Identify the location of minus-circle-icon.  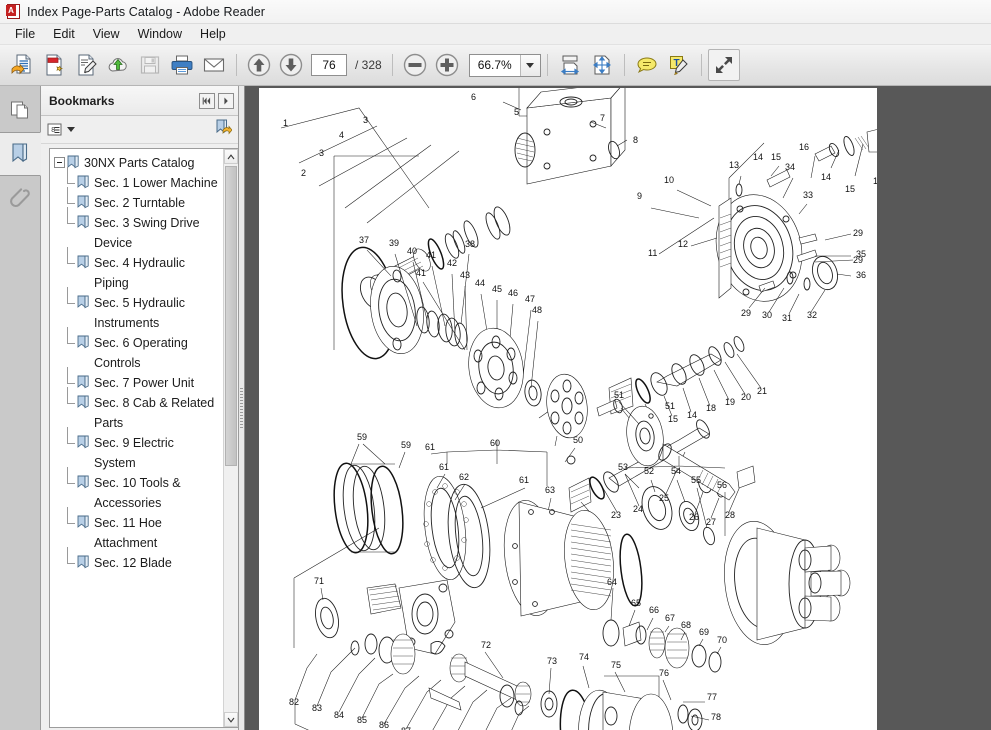
(414, 65).